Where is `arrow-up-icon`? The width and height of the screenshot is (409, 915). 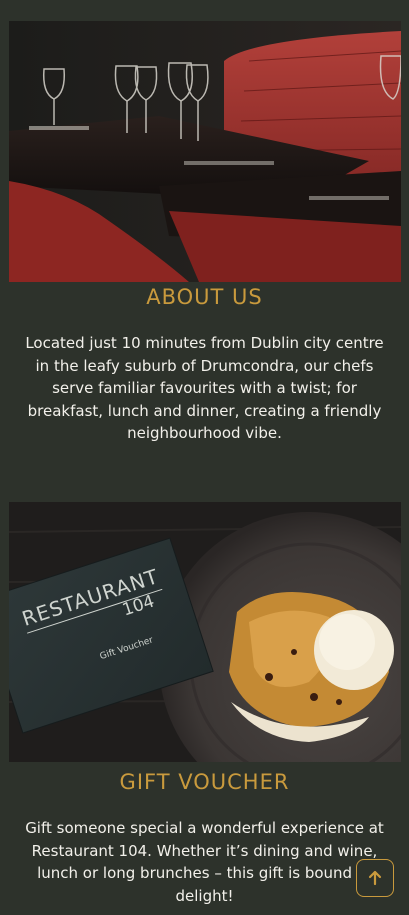 arrow-up-icon is located at coordinates (375, 878).